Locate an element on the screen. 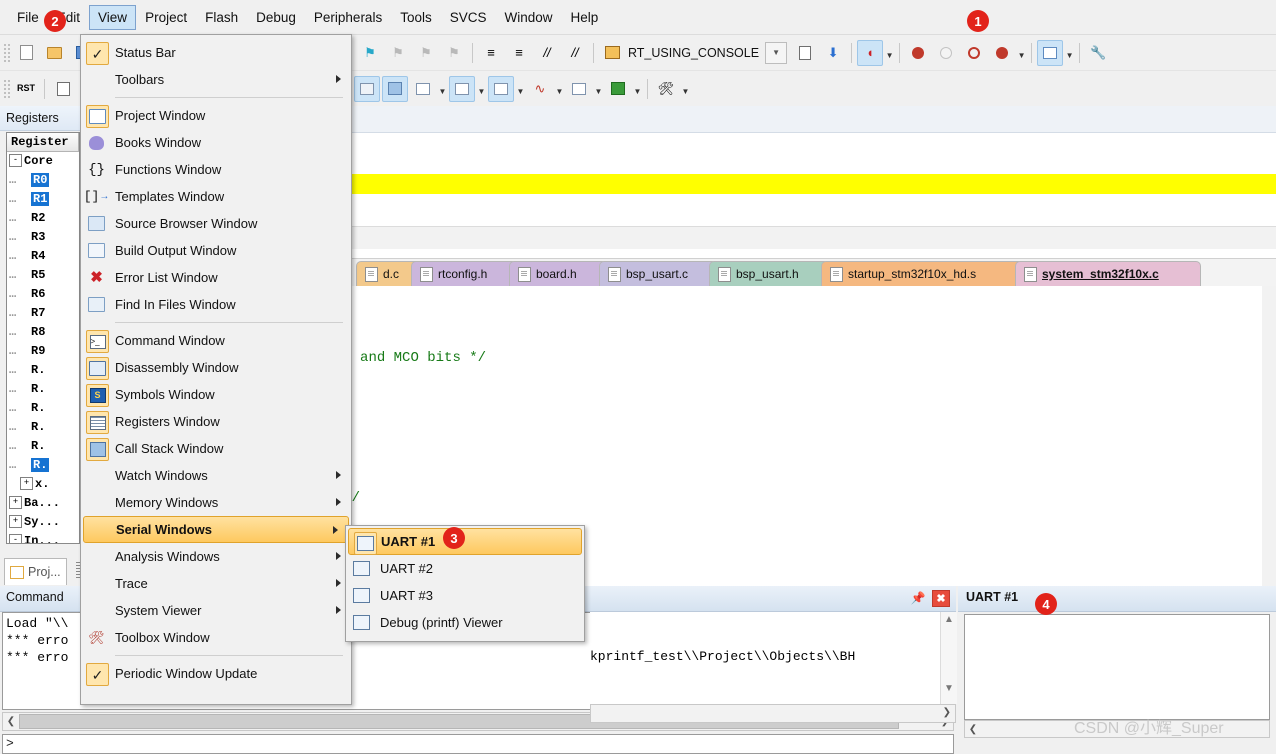 This screenshot has width=1276, height=754. view-menu-item-project-window: Project Window is located at coordinates (216, 115).